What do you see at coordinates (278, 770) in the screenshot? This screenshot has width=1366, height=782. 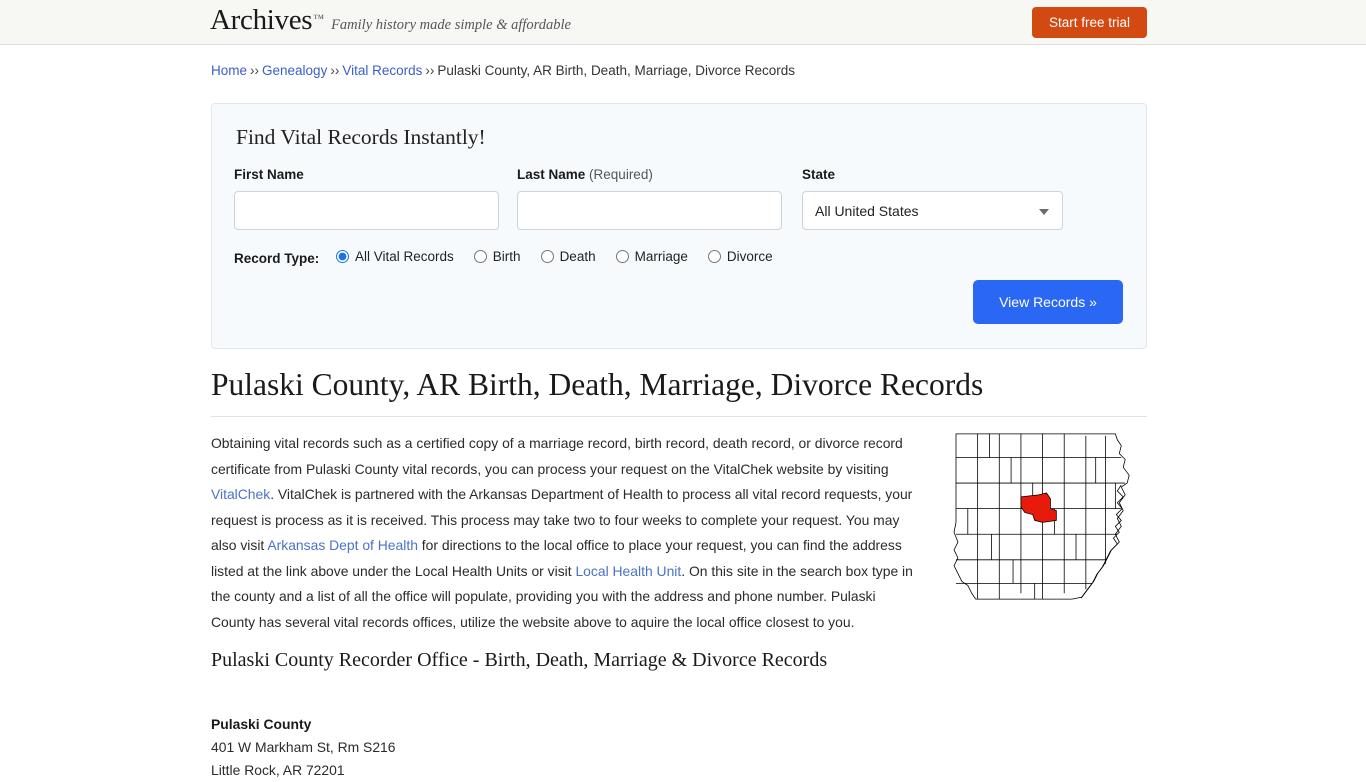 I see `office-city-state-zip: Little Rock, AR 72201` at bounding box center [278, 770].